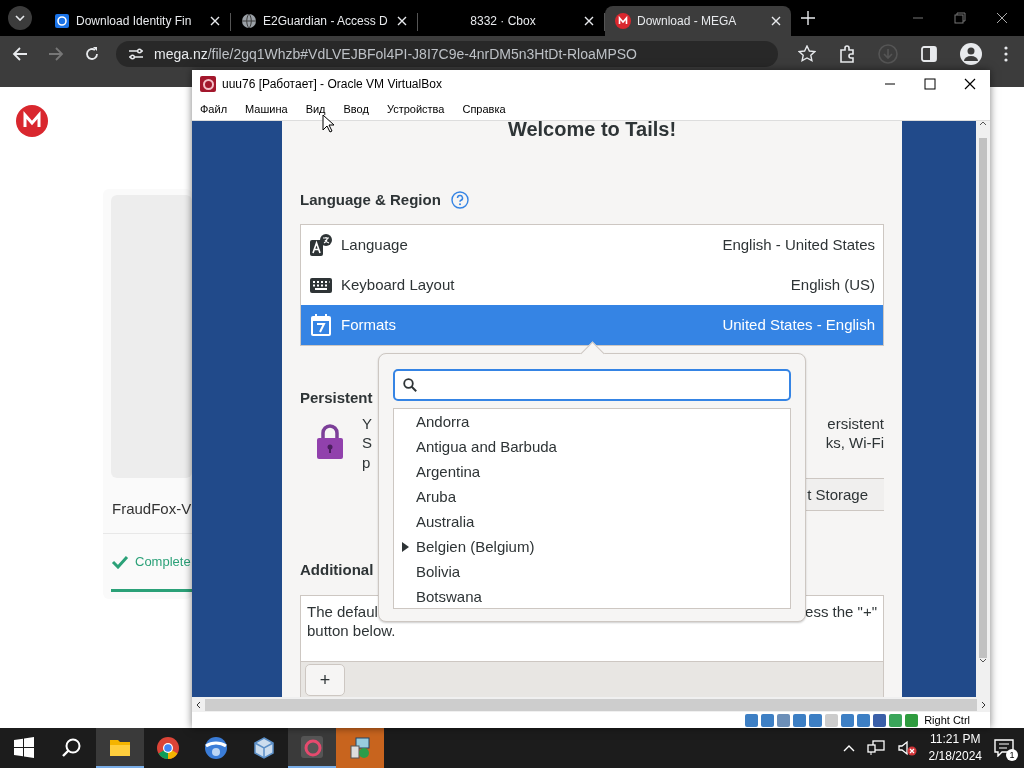 The image size is (1024, 768). I want to click on vertical-scrollbar, so click(983, 409).